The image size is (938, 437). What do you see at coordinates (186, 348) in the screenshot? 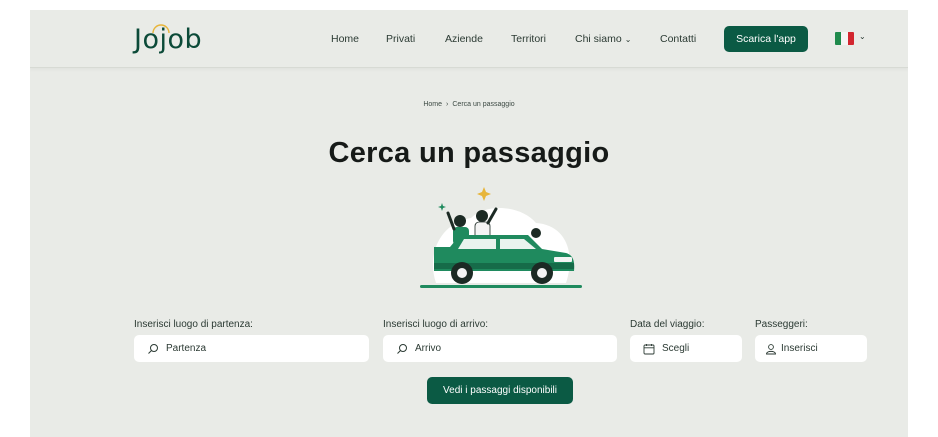
I see `departure-placeholder: Partenza` at bounding box center [186, 348].